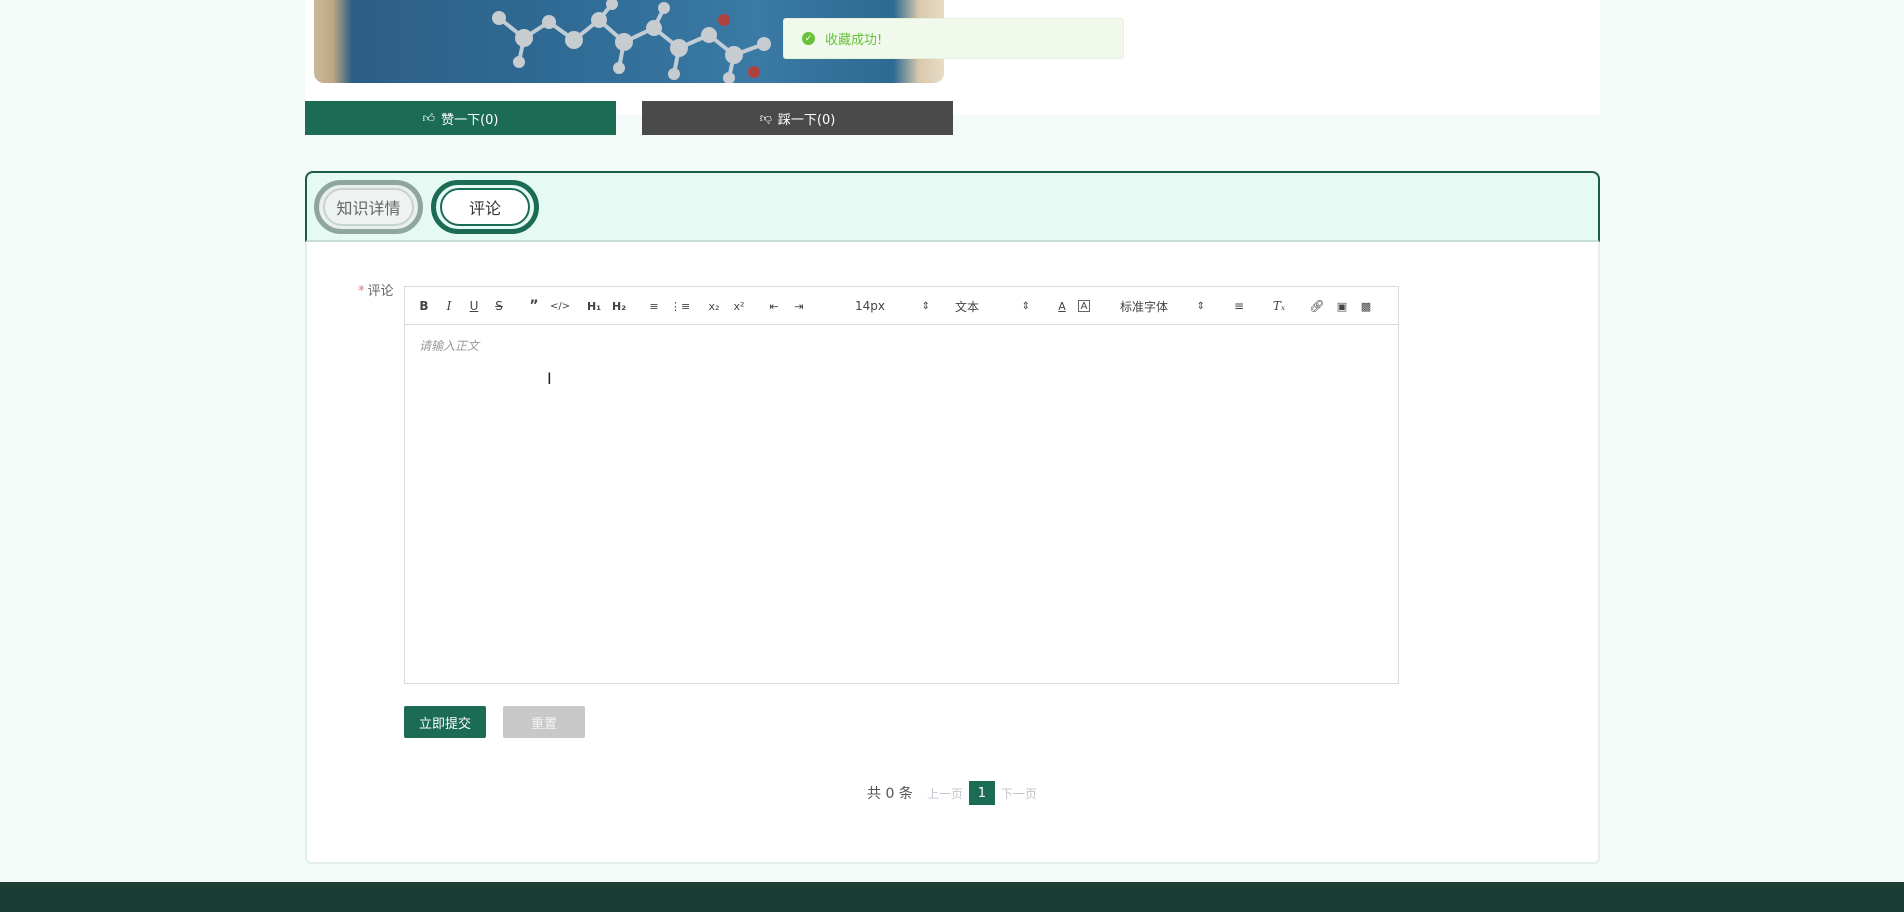  I want to click on next-page-button: 下一页, so click(1019, 793).